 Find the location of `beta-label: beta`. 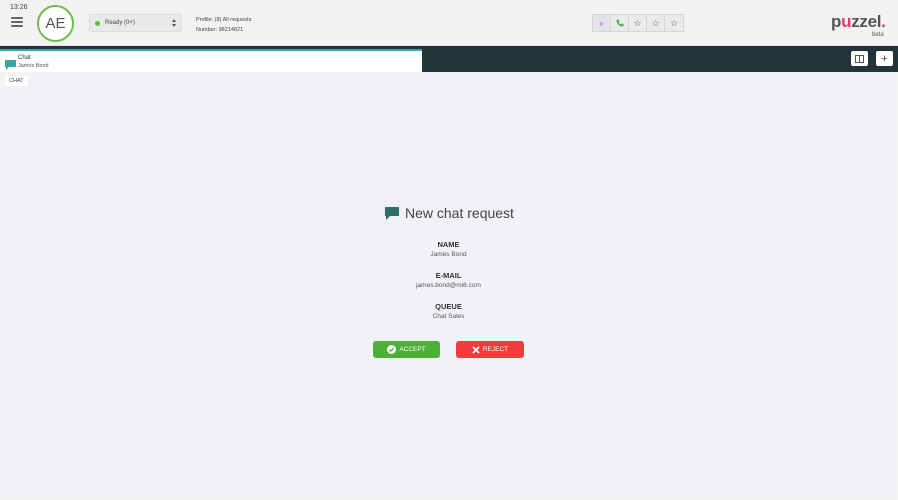

beta-label: beta is located at coordinates (878, 35).